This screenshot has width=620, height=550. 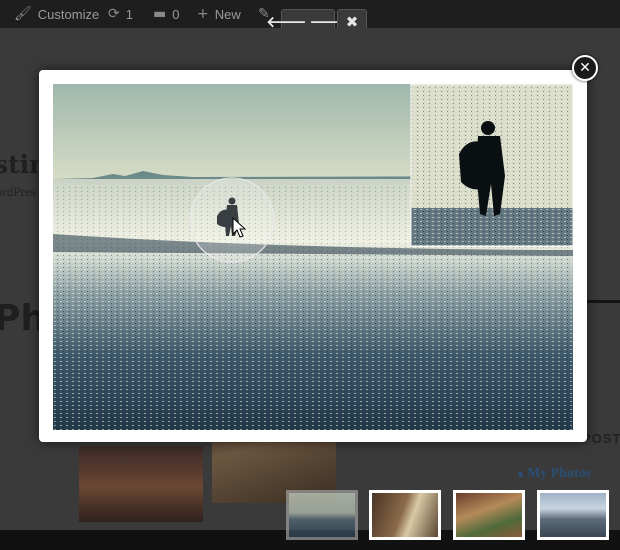 What do you see at coordinates (160, 14) in the screenshot?
I see `comment-icon: ▬` at bounding box center [160, 14].